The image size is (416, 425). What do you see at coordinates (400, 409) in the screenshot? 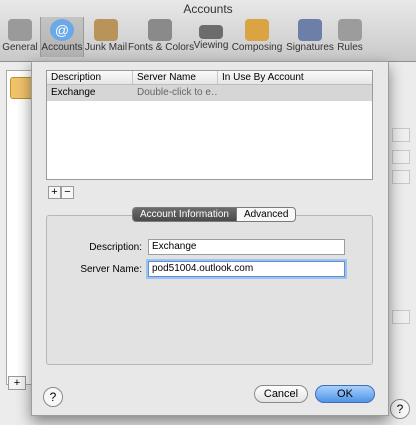
I see `pane-help-button: ?` at bounding box center [400, 409].